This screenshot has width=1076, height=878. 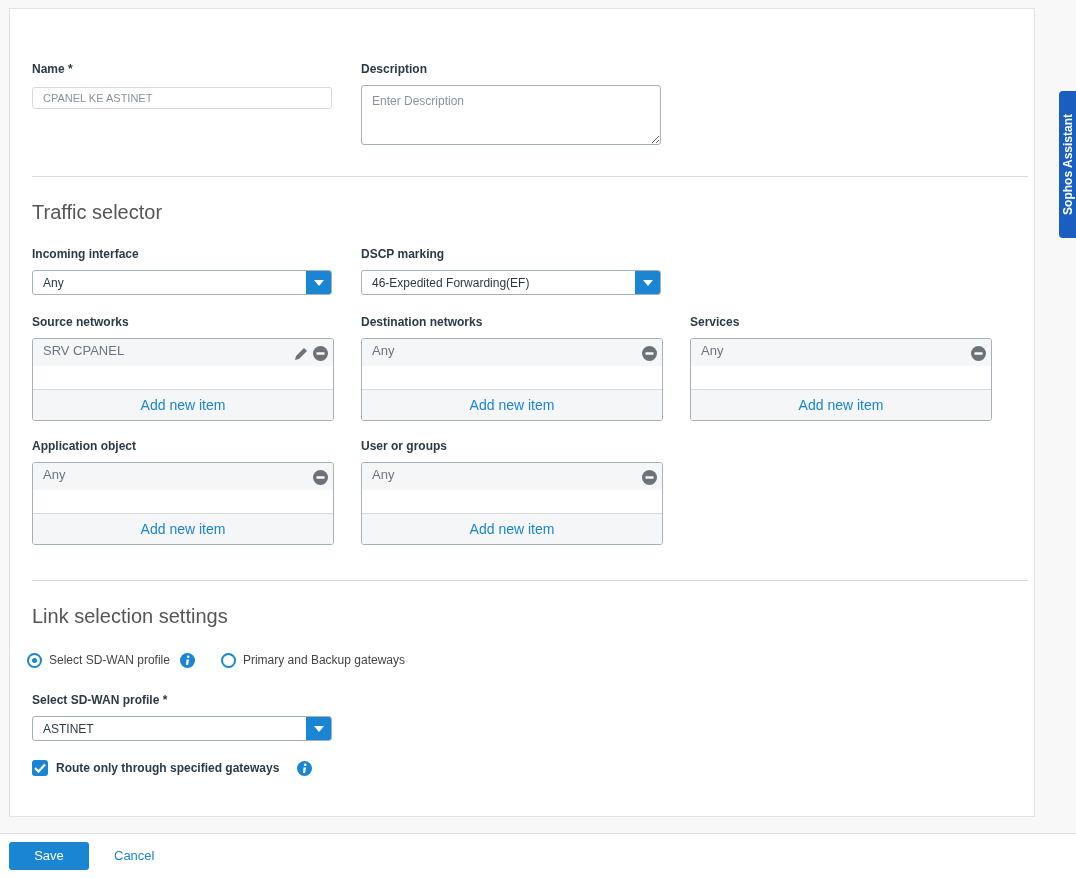 I want to click on cancel-link: Cancel, so click(x=134, y=856).